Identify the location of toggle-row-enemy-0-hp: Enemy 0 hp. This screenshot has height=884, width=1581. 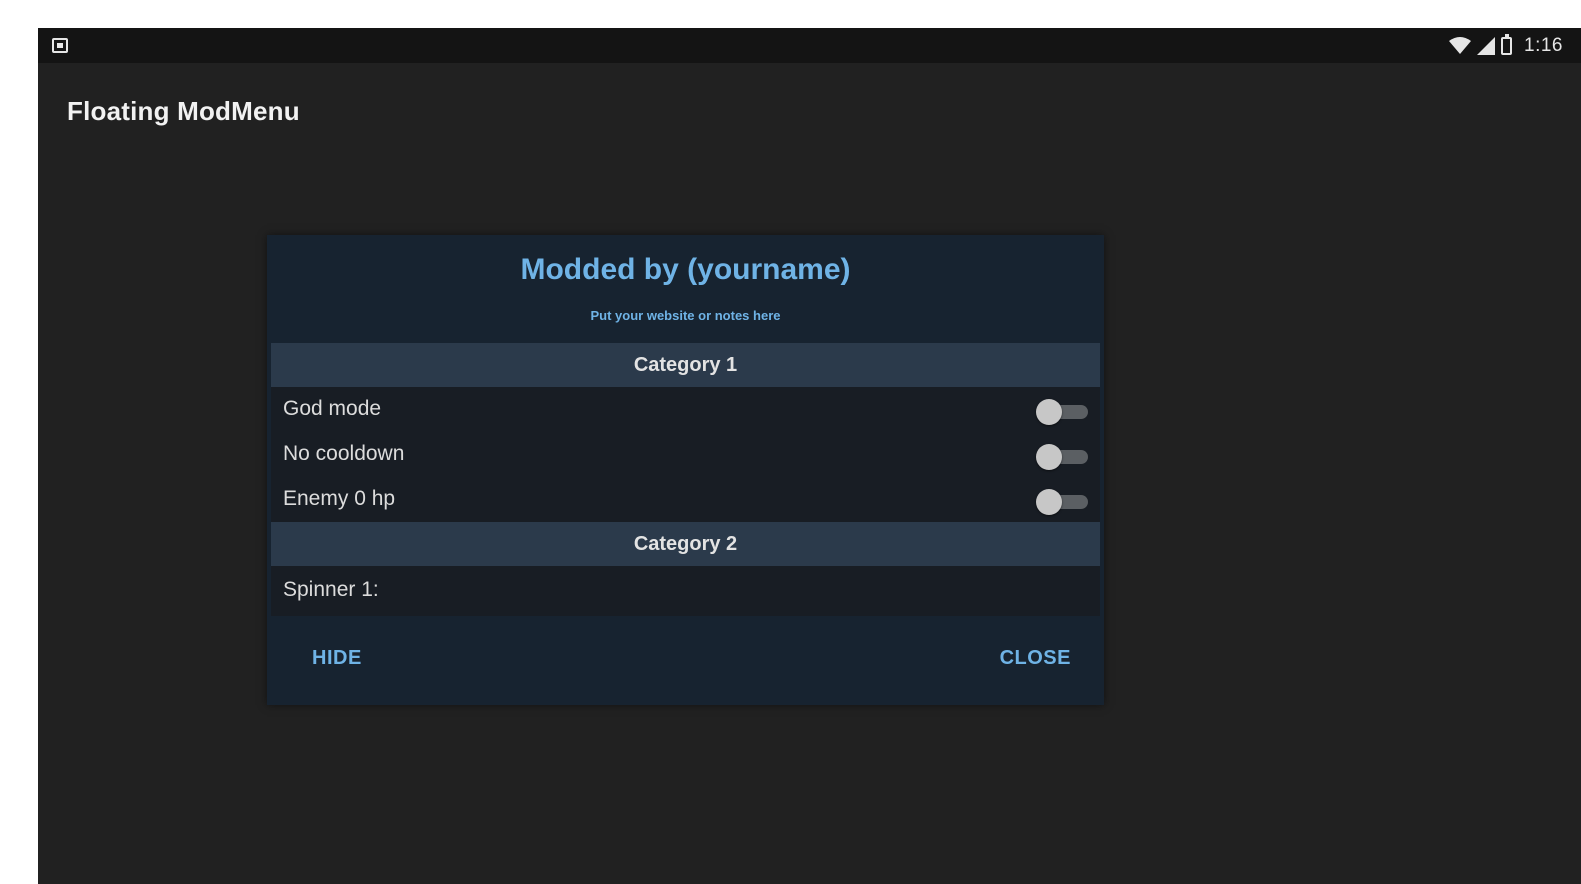
(685, 499).